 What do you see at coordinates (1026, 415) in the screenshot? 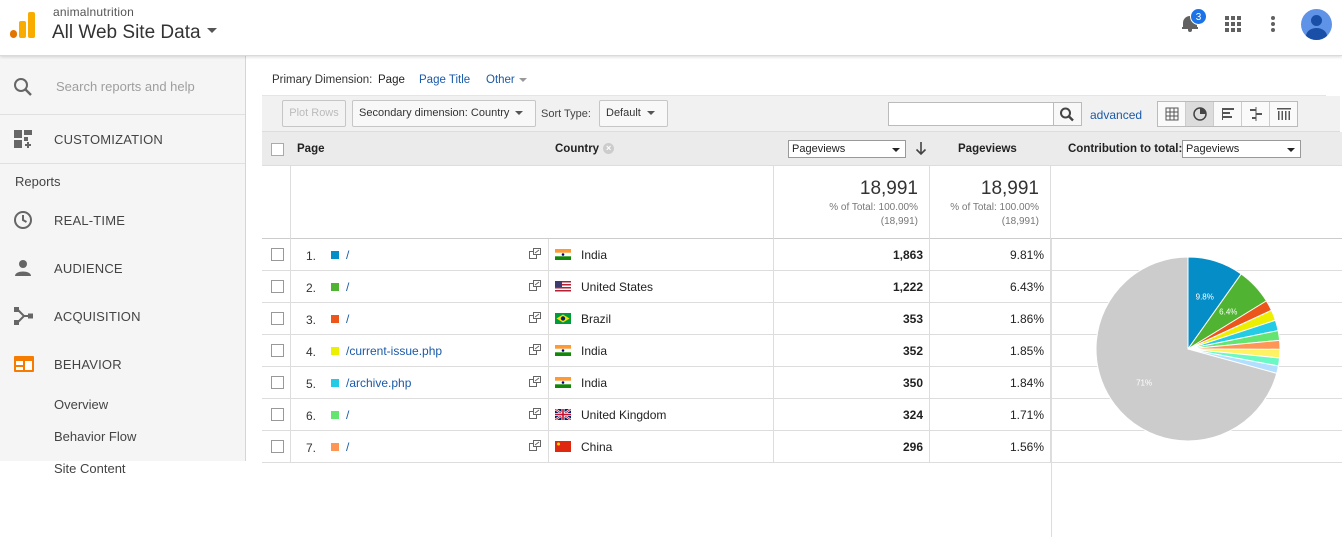
I see `pageviews-pct: 1.71%` at bounding box center [1026, 415].